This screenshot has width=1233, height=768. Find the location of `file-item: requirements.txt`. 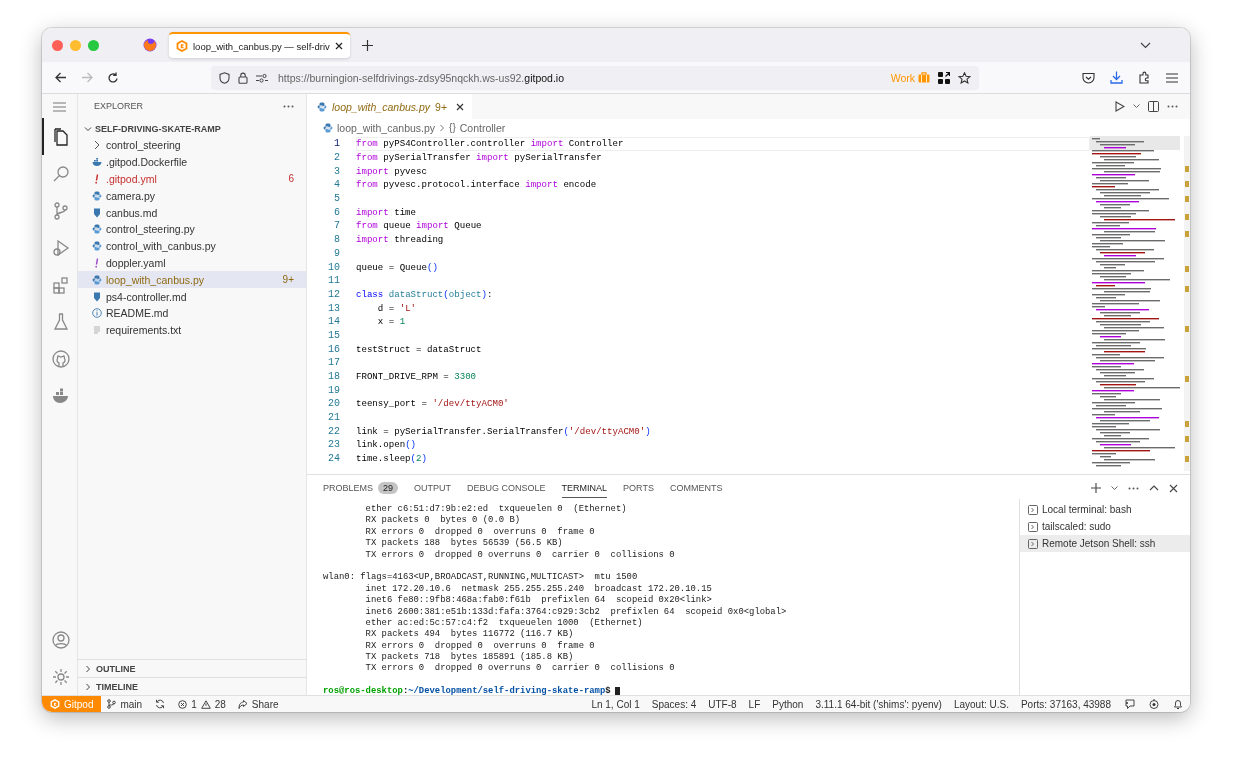

file-item: requirements.txt is located at coordinates (192, 330).